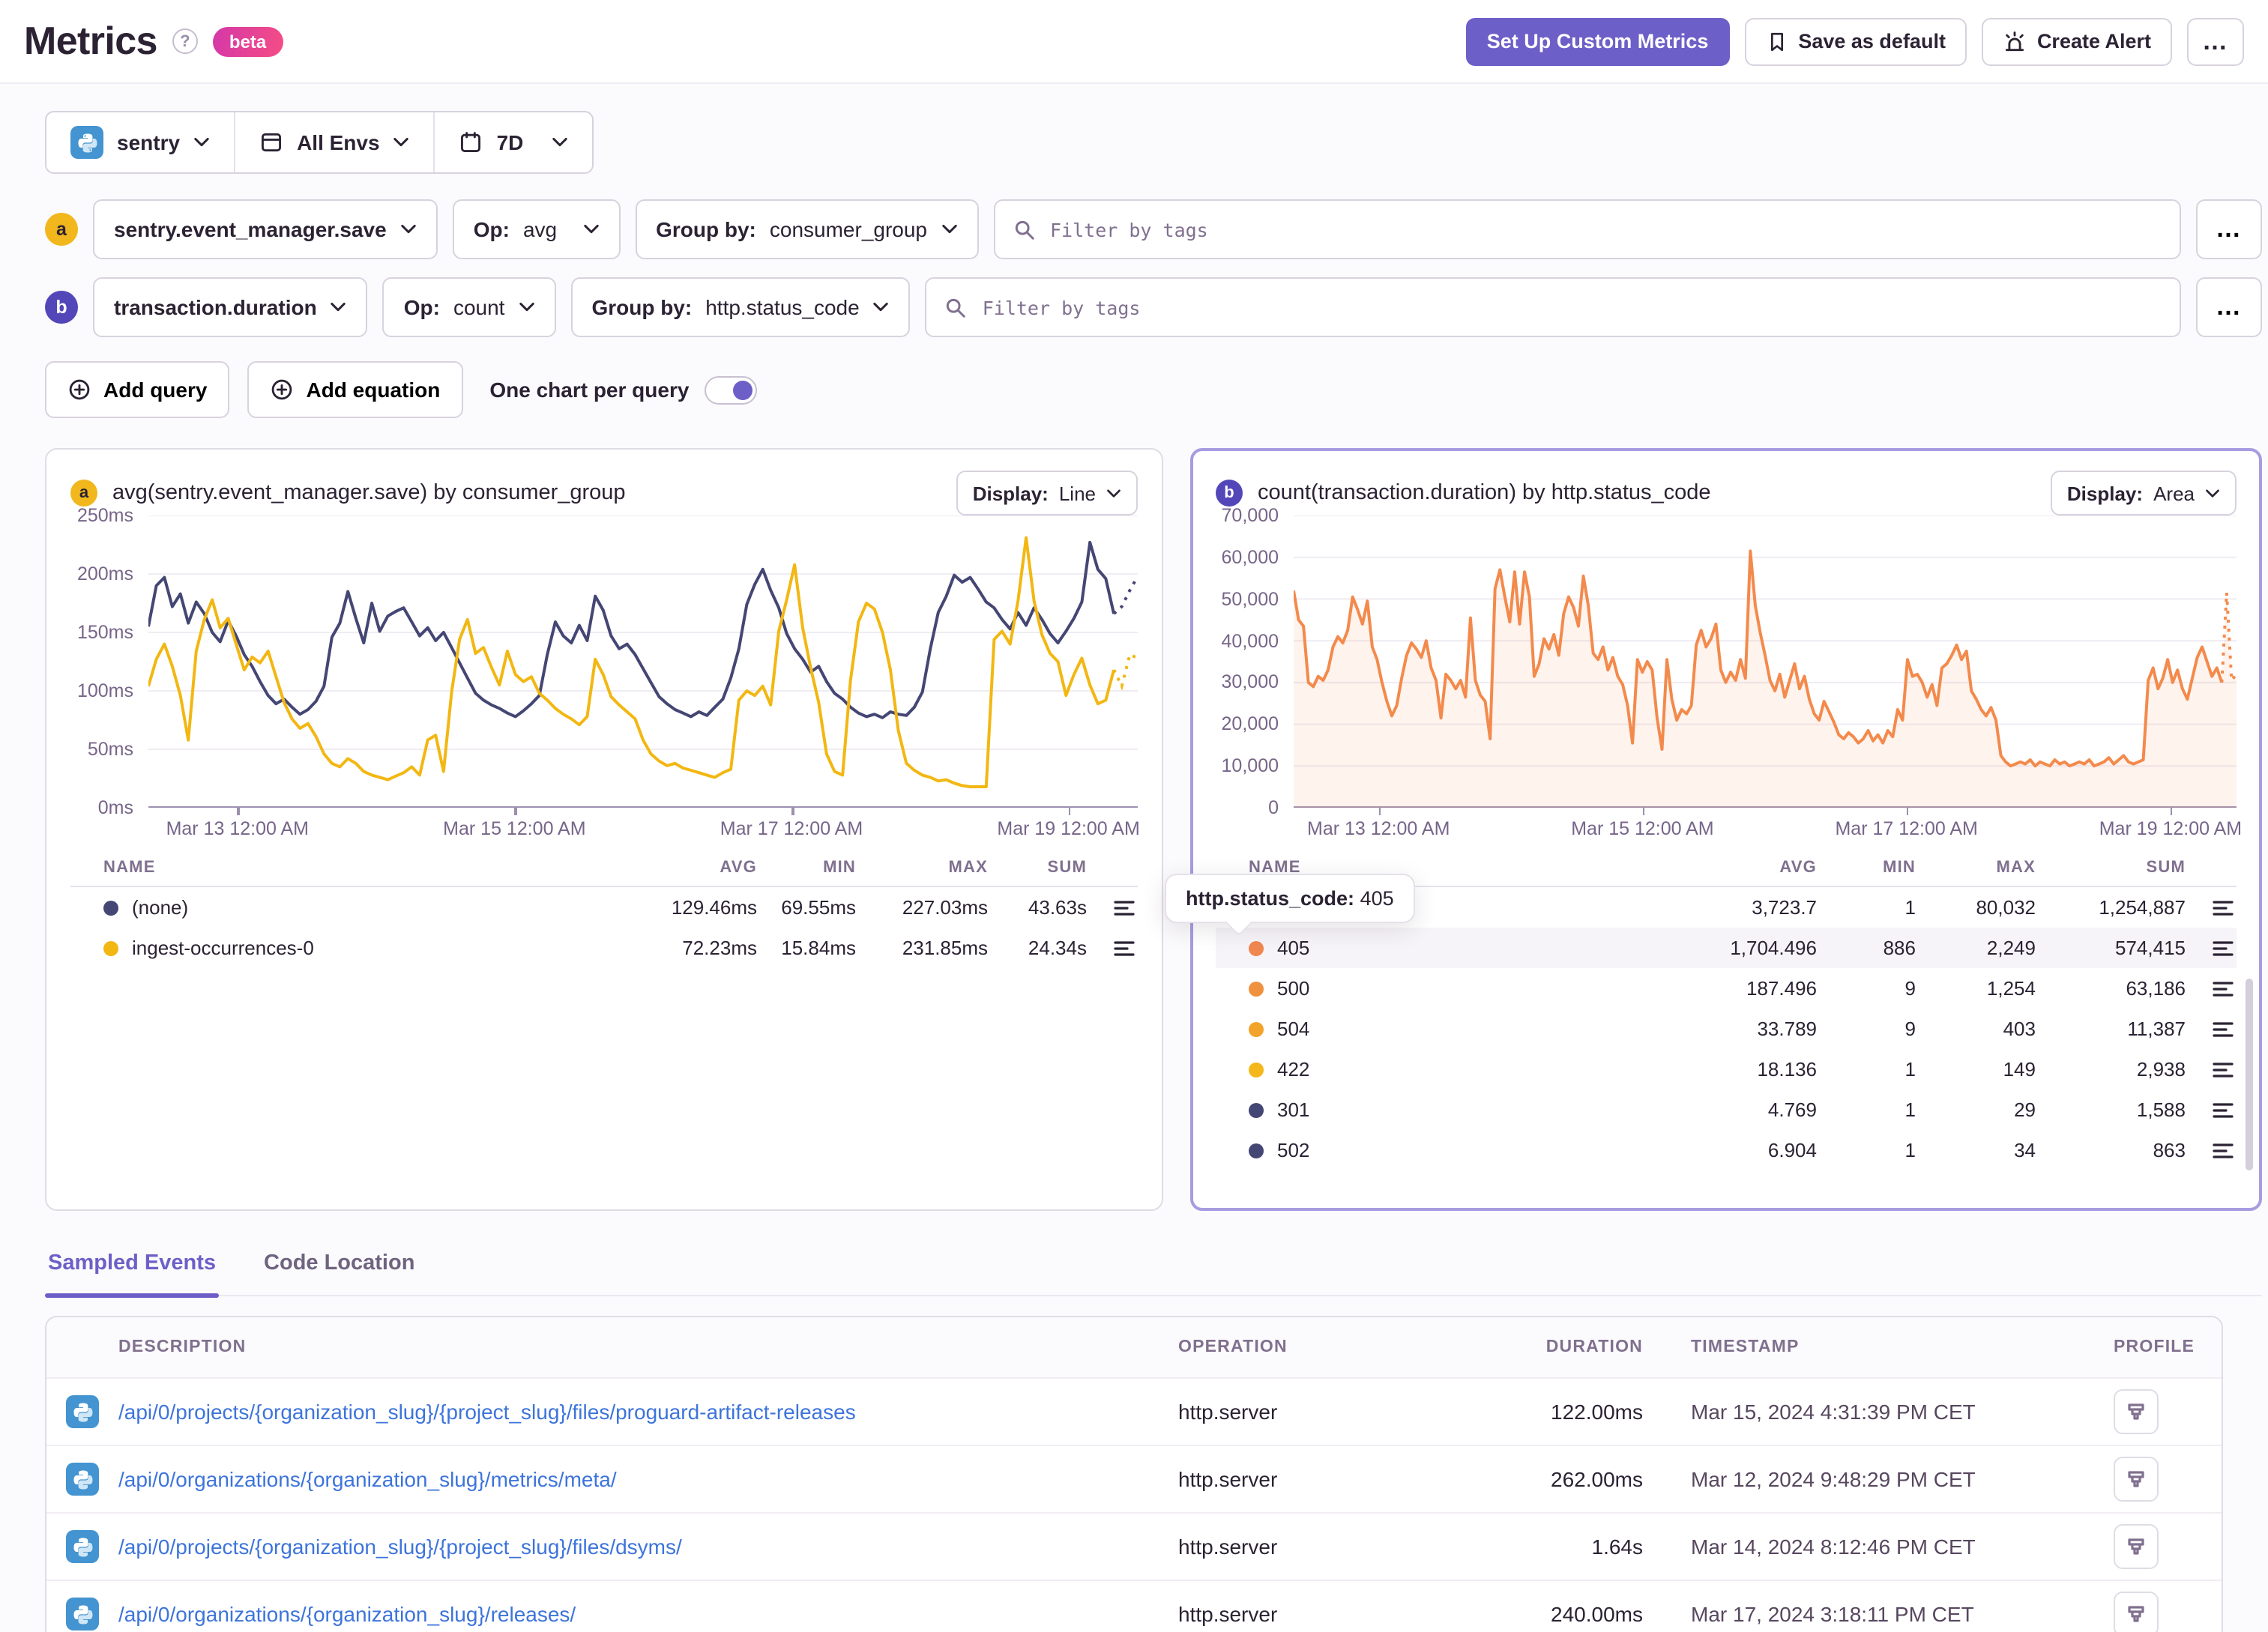 The image size is (2268, 1632). I want to click on query-badge-b: b, so click(61, 307).